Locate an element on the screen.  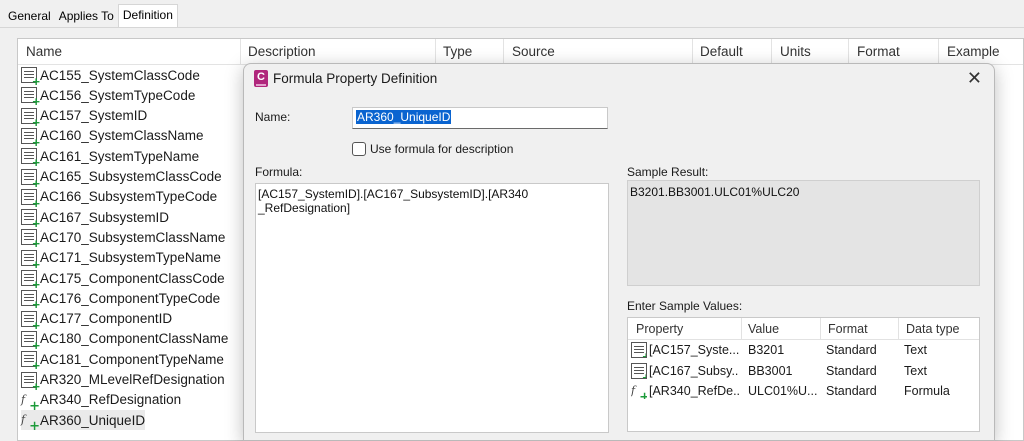
list-item: AC166_SubsystemTypeCode is located at coordinates (119, 198).